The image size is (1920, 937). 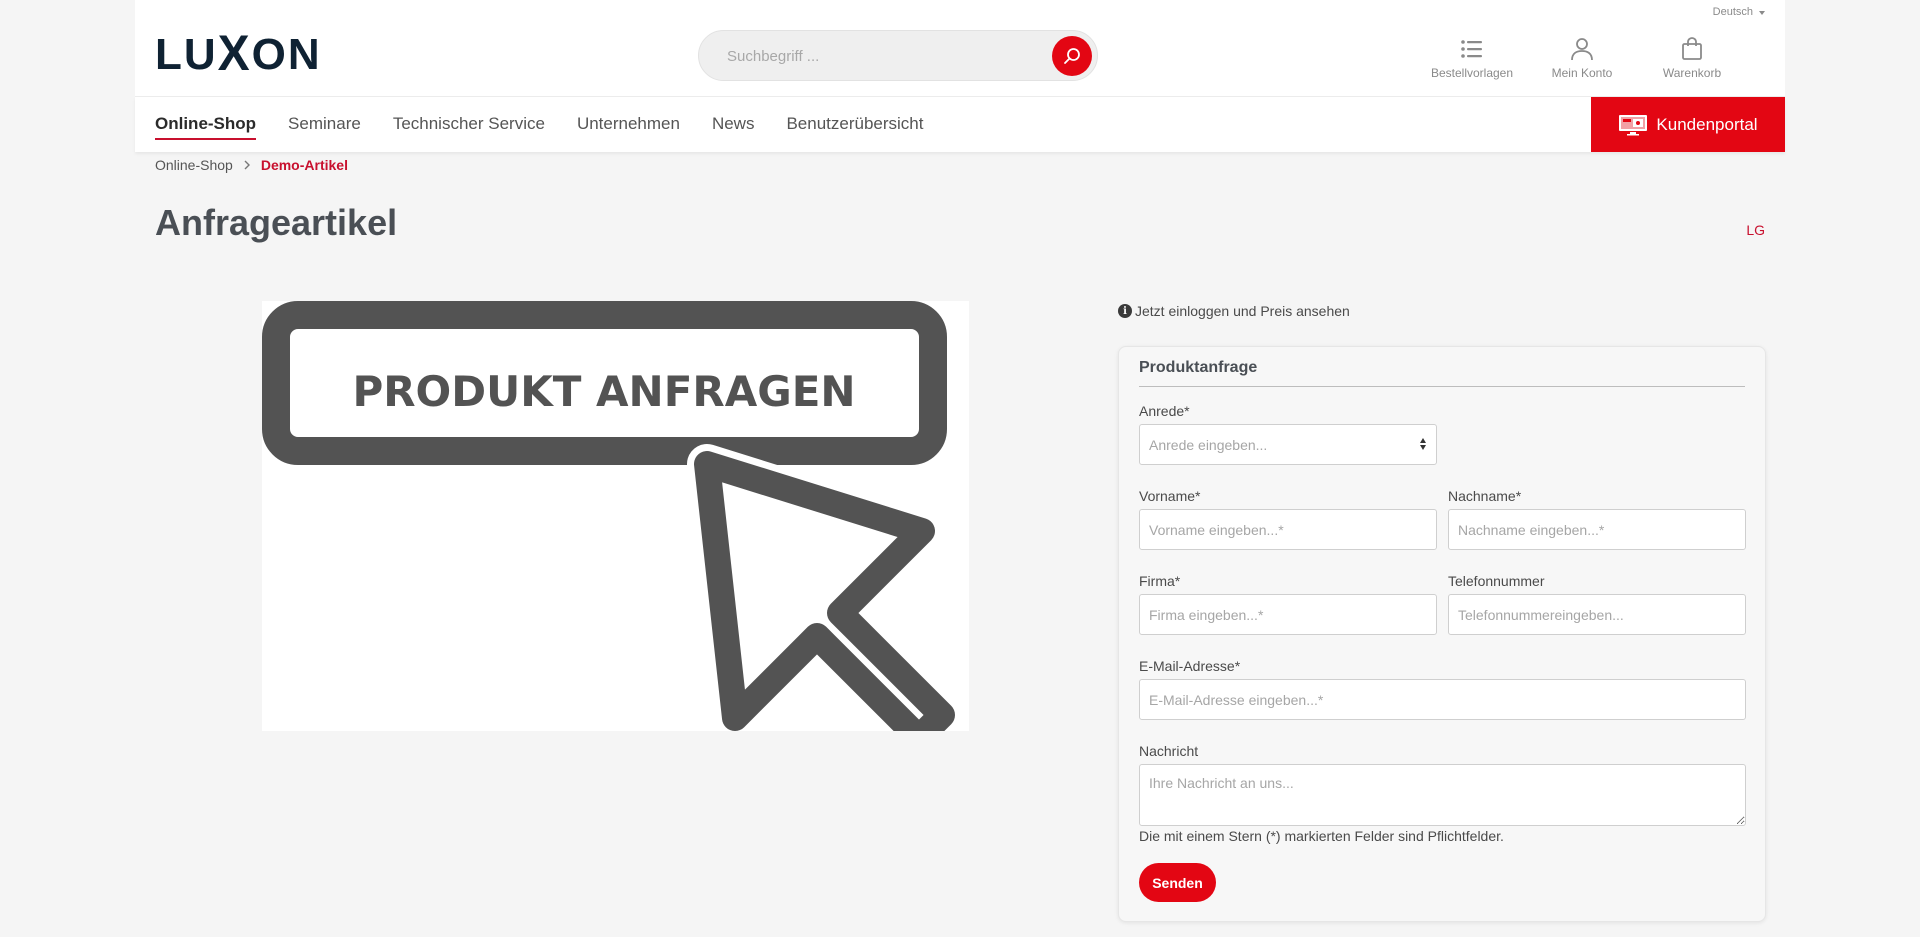 What do you see at coordinates (304, 165) in the screenshot?
I see `breadcrumb-item-demo-artikel: Demo-Artikel` at bounding box center [304, 165].